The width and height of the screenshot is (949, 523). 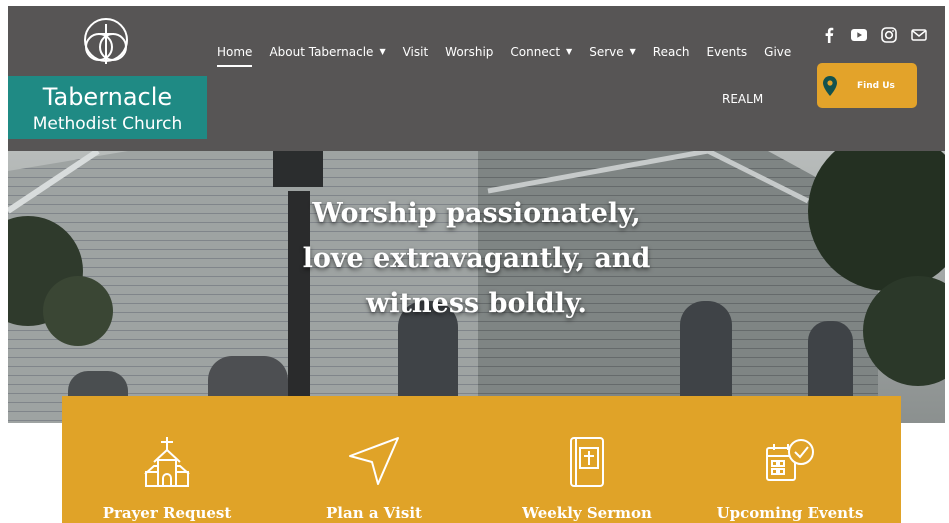 I want to click on nav-label: Give, so click(x=778, y=52).